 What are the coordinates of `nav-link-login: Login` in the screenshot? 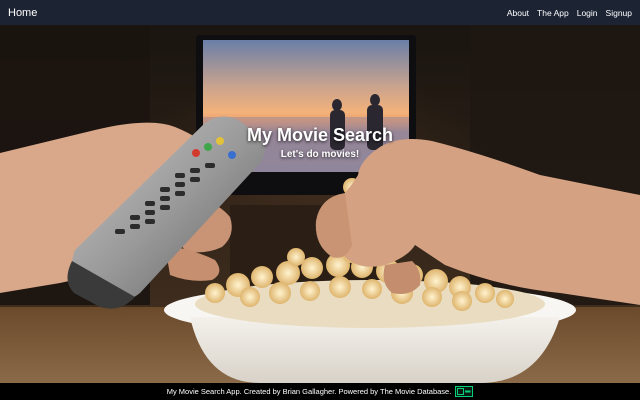 It's located at (587, 13).